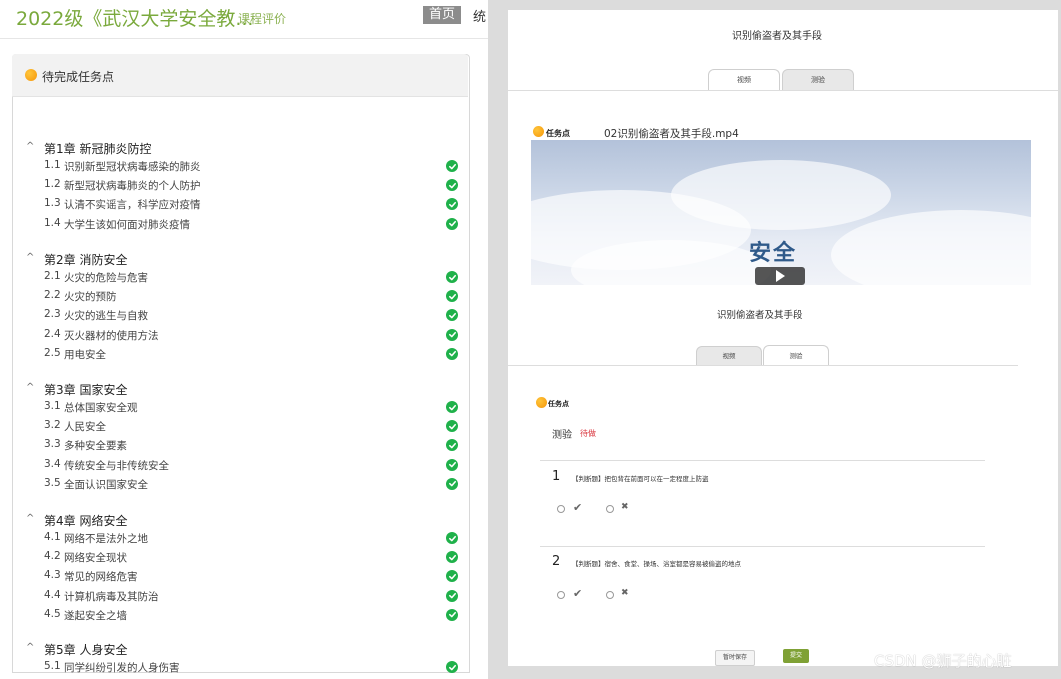 This screenshot has width=1061, height=679. What do you see at coordinates (95, 445) in the screenshot?
I see `lesson-title: 多种安全要素` at bounding box center [95, 445].